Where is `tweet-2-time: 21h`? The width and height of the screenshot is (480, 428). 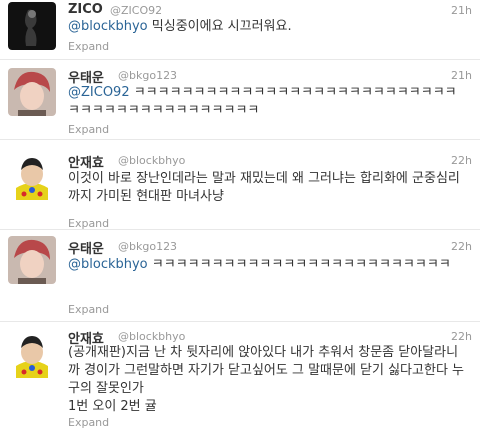
tweet-2-time: 21h is located at coordinates (461, 75).